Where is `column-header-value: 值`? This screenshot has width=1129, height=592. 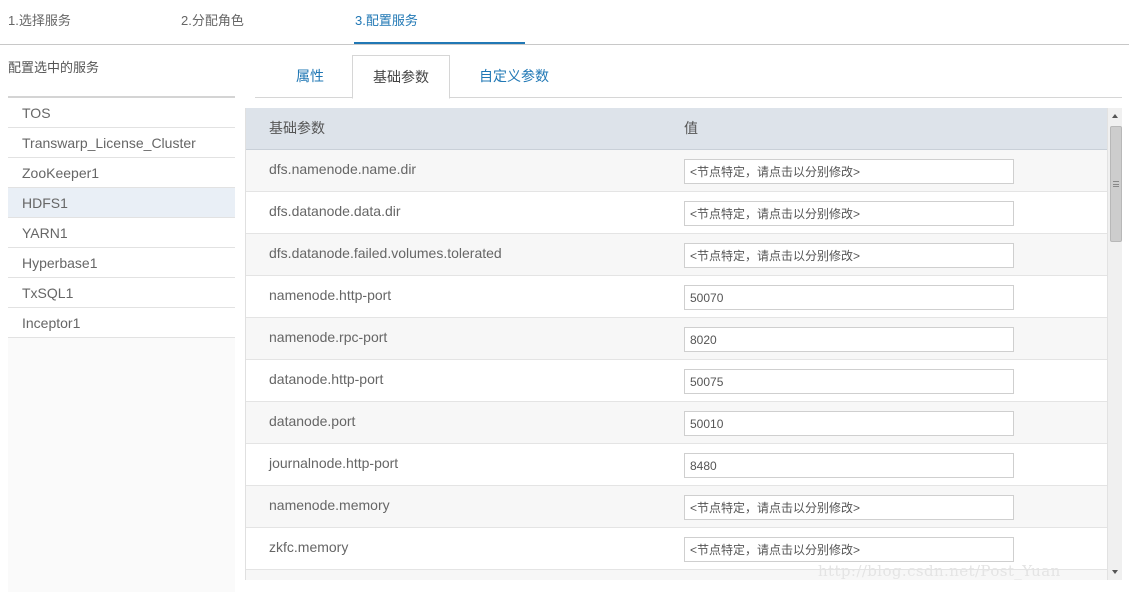 column-header-value: 值 is located at coordinates (691, 128).